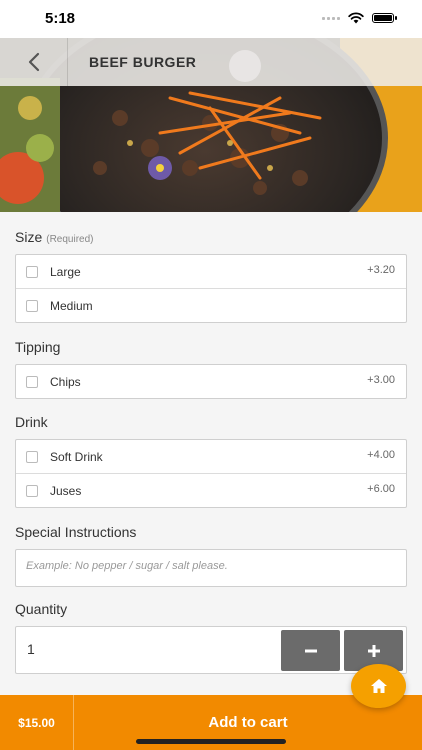  I want to click on home-indicator, so click(211, 741).